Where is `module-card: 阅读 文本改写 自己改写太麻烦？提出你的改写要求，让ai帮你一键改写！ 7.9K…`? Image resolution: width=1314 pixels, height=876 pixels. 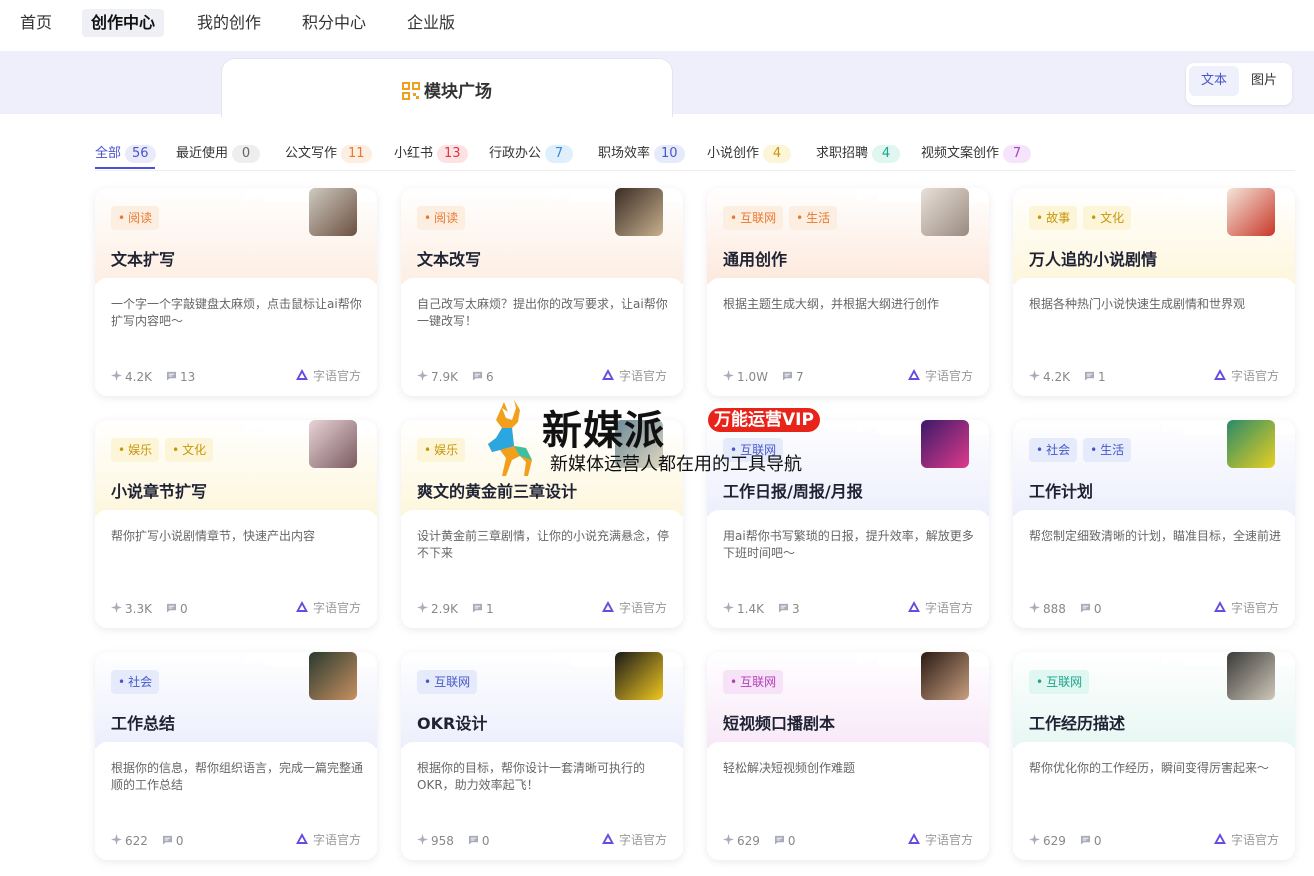
module-card: 阅读 文本改写 自己改写太麻烦？提出你的改写要求，让ai帮你一键改写！ 7.9K… is located at coordinates (542, 292).